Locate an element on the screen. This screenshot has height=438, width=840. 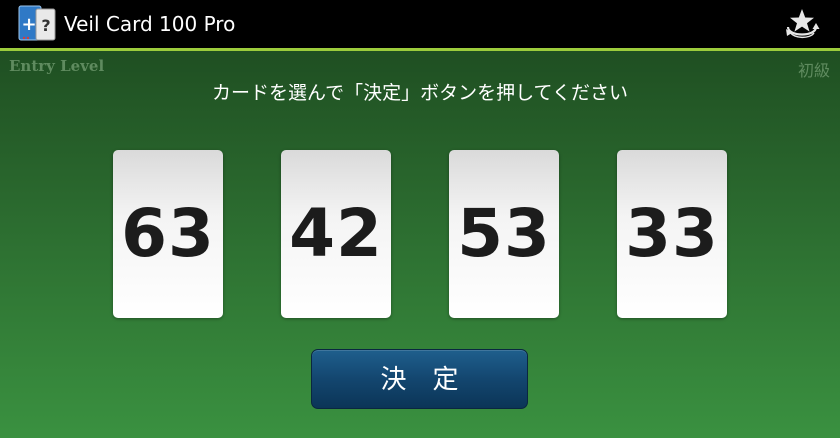
card-2: 42 is located at coordinates (336, 234).